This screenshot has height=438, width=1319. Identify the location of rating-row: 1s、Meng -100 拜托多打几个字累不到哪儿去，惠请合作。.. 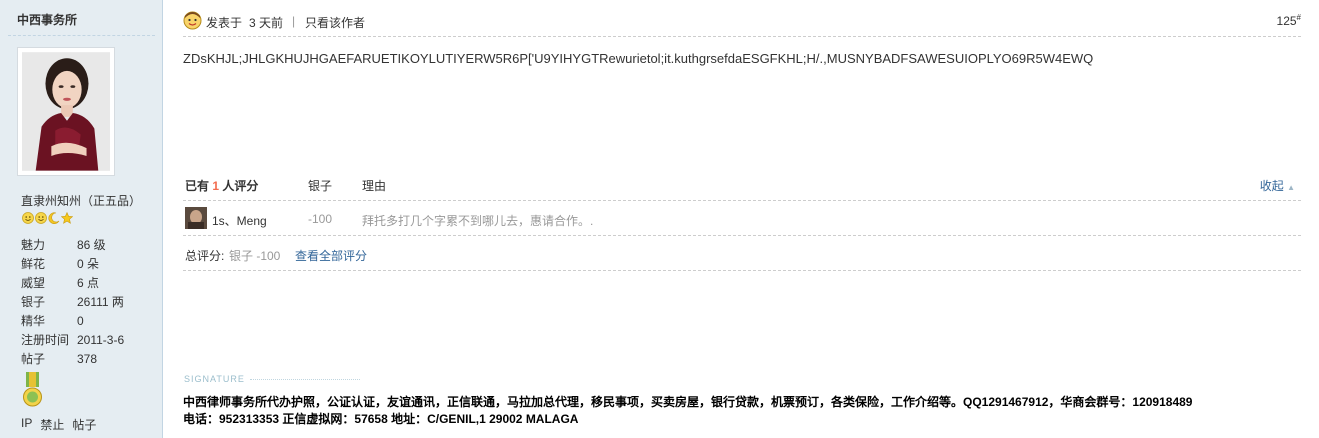
(742, 218).